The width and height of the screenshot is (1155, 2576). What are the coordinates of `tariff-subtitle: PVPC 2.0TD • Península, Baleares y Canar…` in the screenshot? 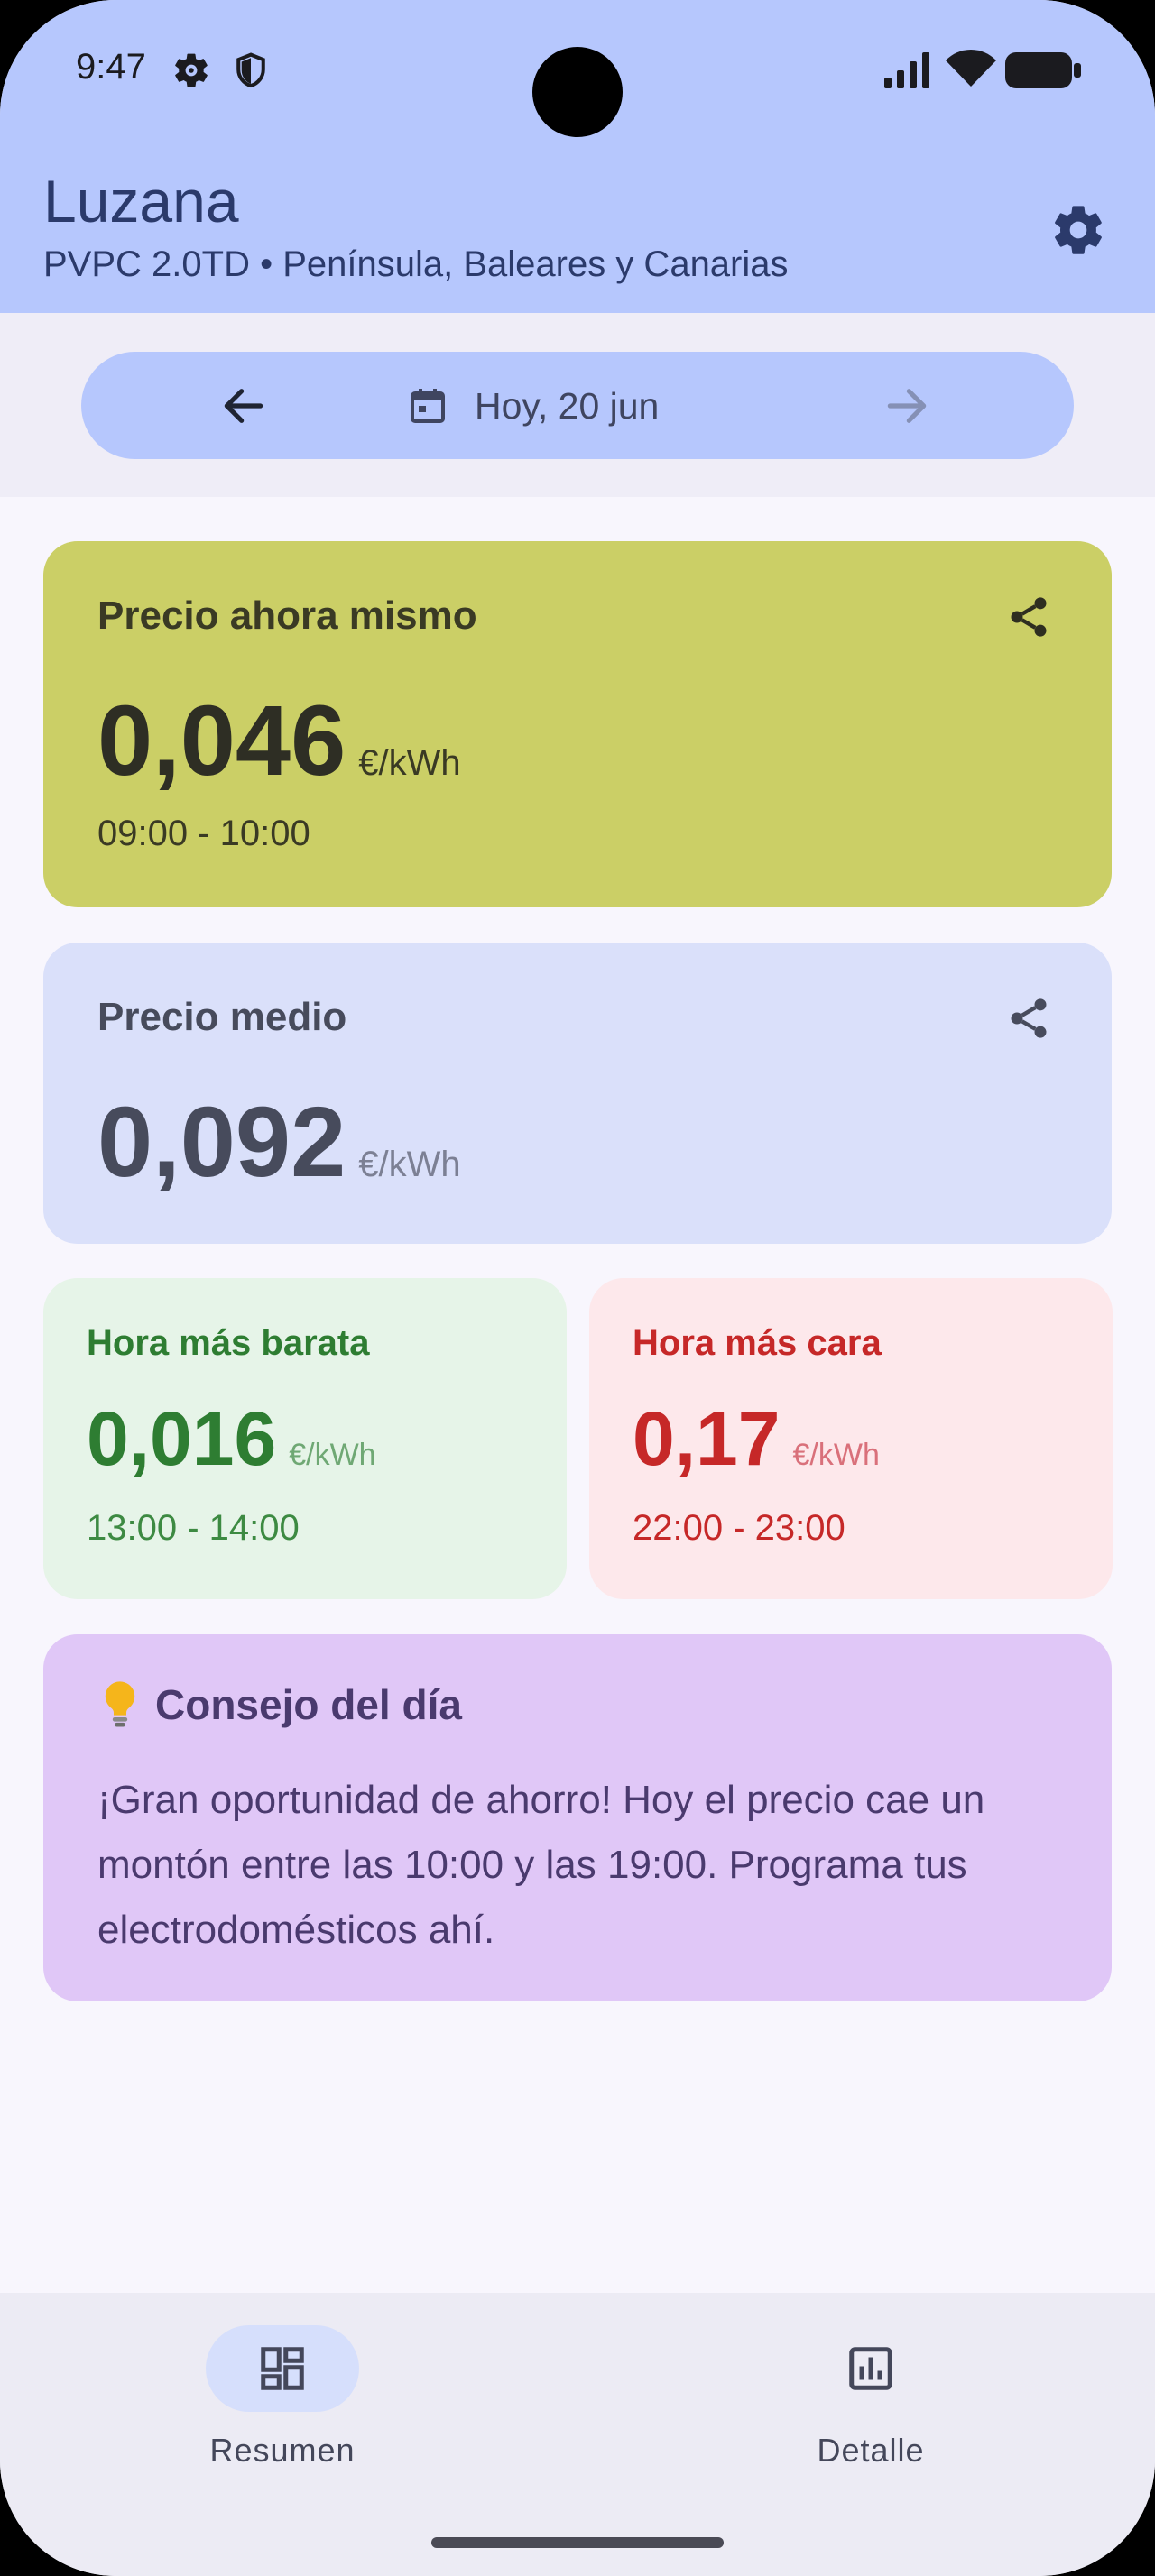 It's located at (416, 264).